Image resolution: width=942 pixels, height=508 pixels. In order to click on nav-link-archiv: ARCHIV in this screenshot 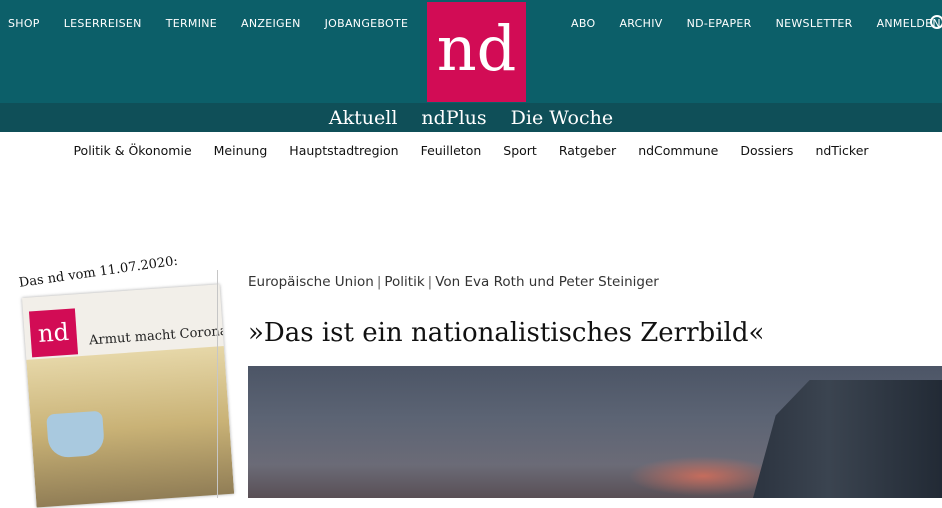, I will do `click(640, 23)`.